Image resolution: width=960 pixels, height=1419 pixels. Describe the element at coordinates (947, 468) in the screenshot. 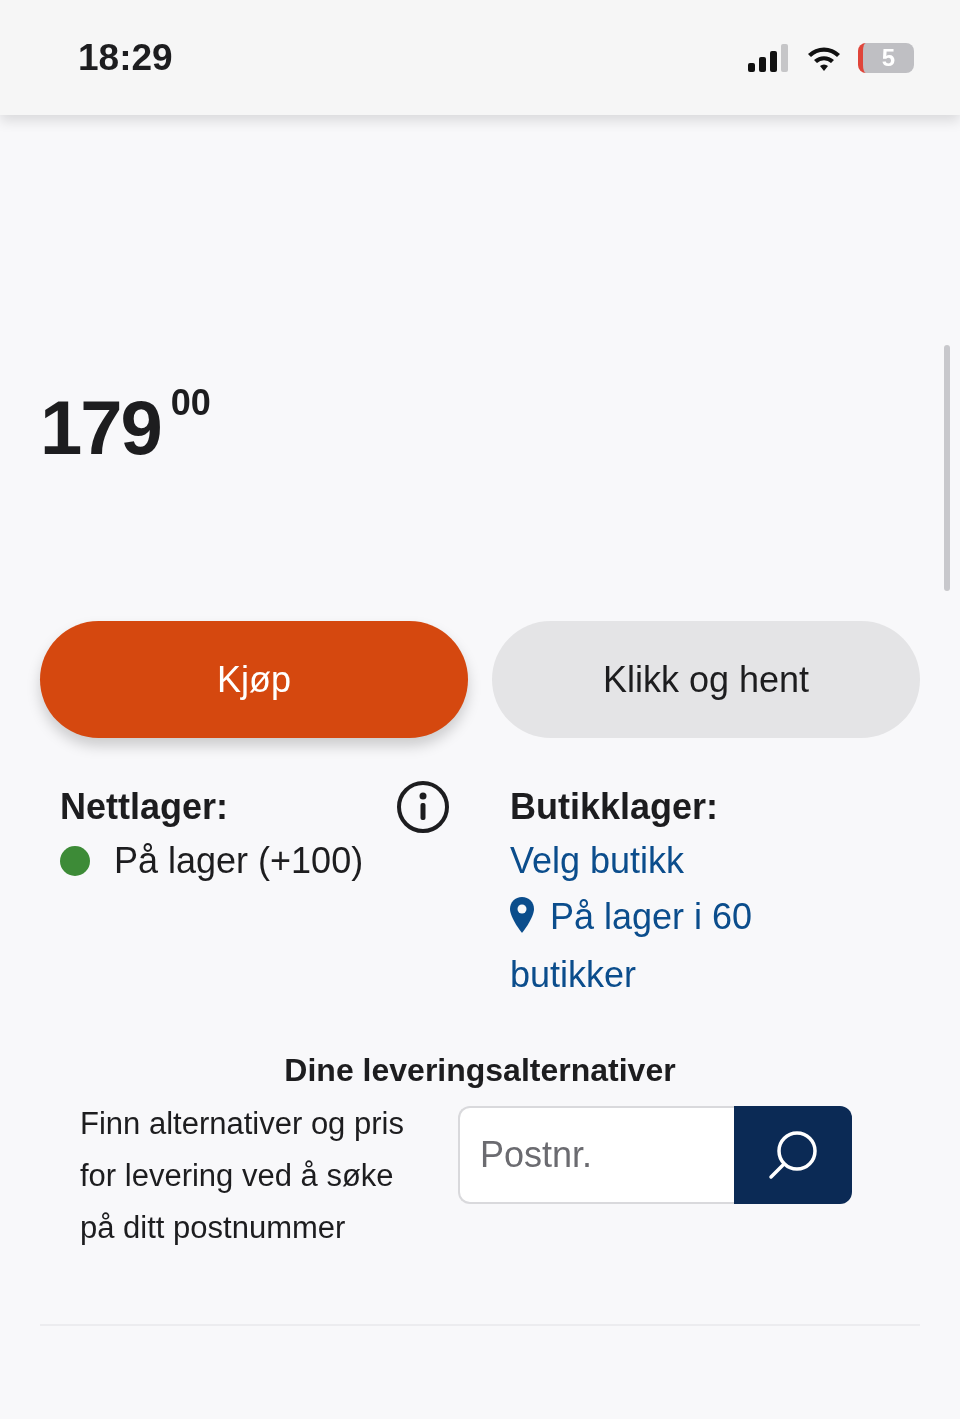

I see `scrollbar` at that location.